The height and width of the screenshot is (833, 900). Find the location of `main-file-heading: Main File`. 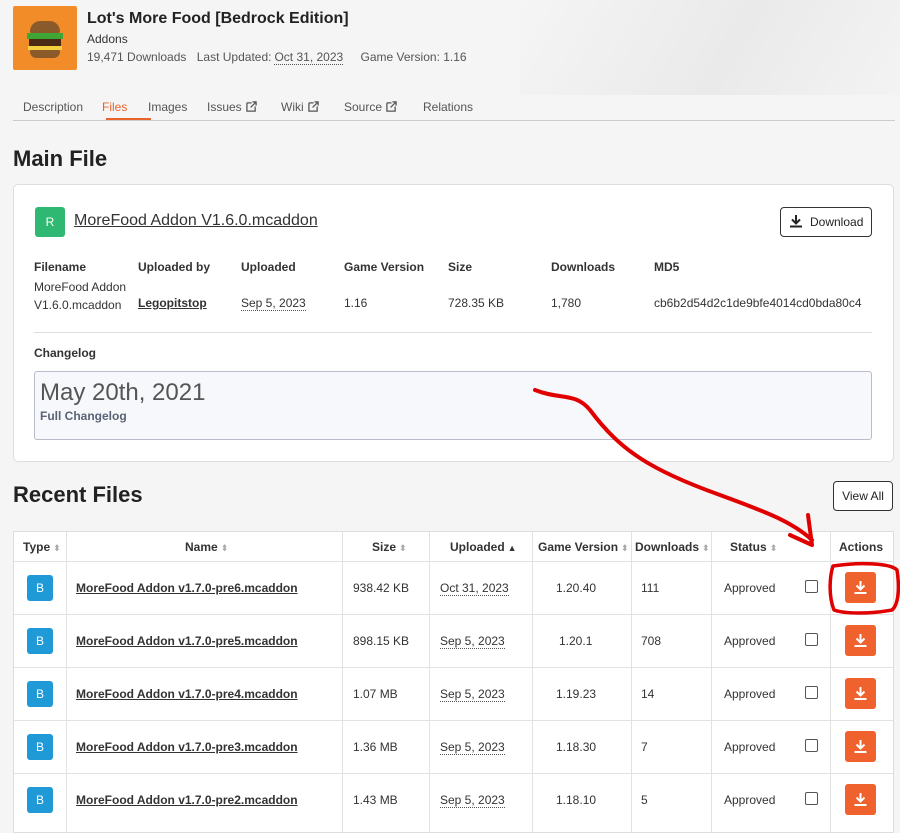

main-file-heading: Main File is located at coordinates (60, 158).